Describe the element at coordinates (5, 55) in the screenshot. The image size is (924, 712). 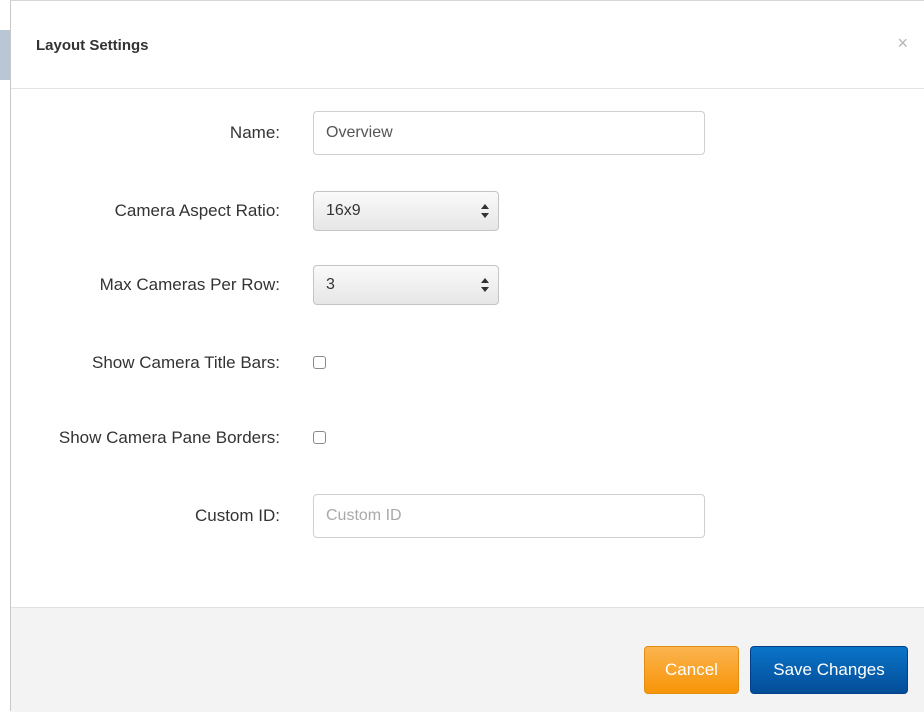
I see `background-app-edge` at that location.